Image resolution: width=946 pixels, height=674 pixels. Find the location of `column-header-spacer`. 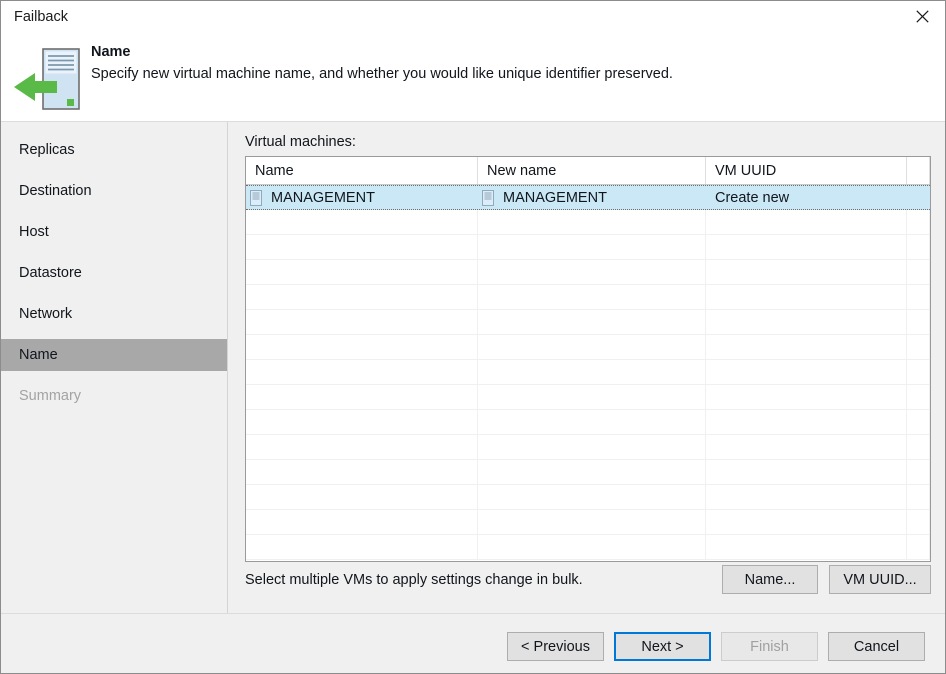

column-header-spacer is located at coordinates (918, 170).